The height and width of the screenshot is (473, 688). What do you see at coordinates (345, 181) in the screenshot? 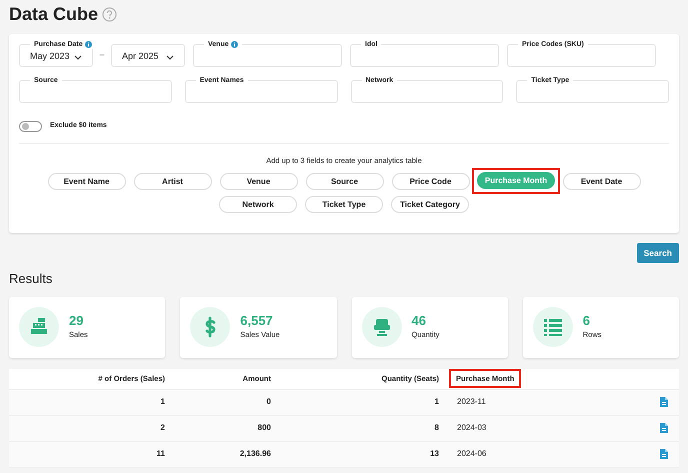
I see `field-chip: Source` at bounding box center [345, 181].